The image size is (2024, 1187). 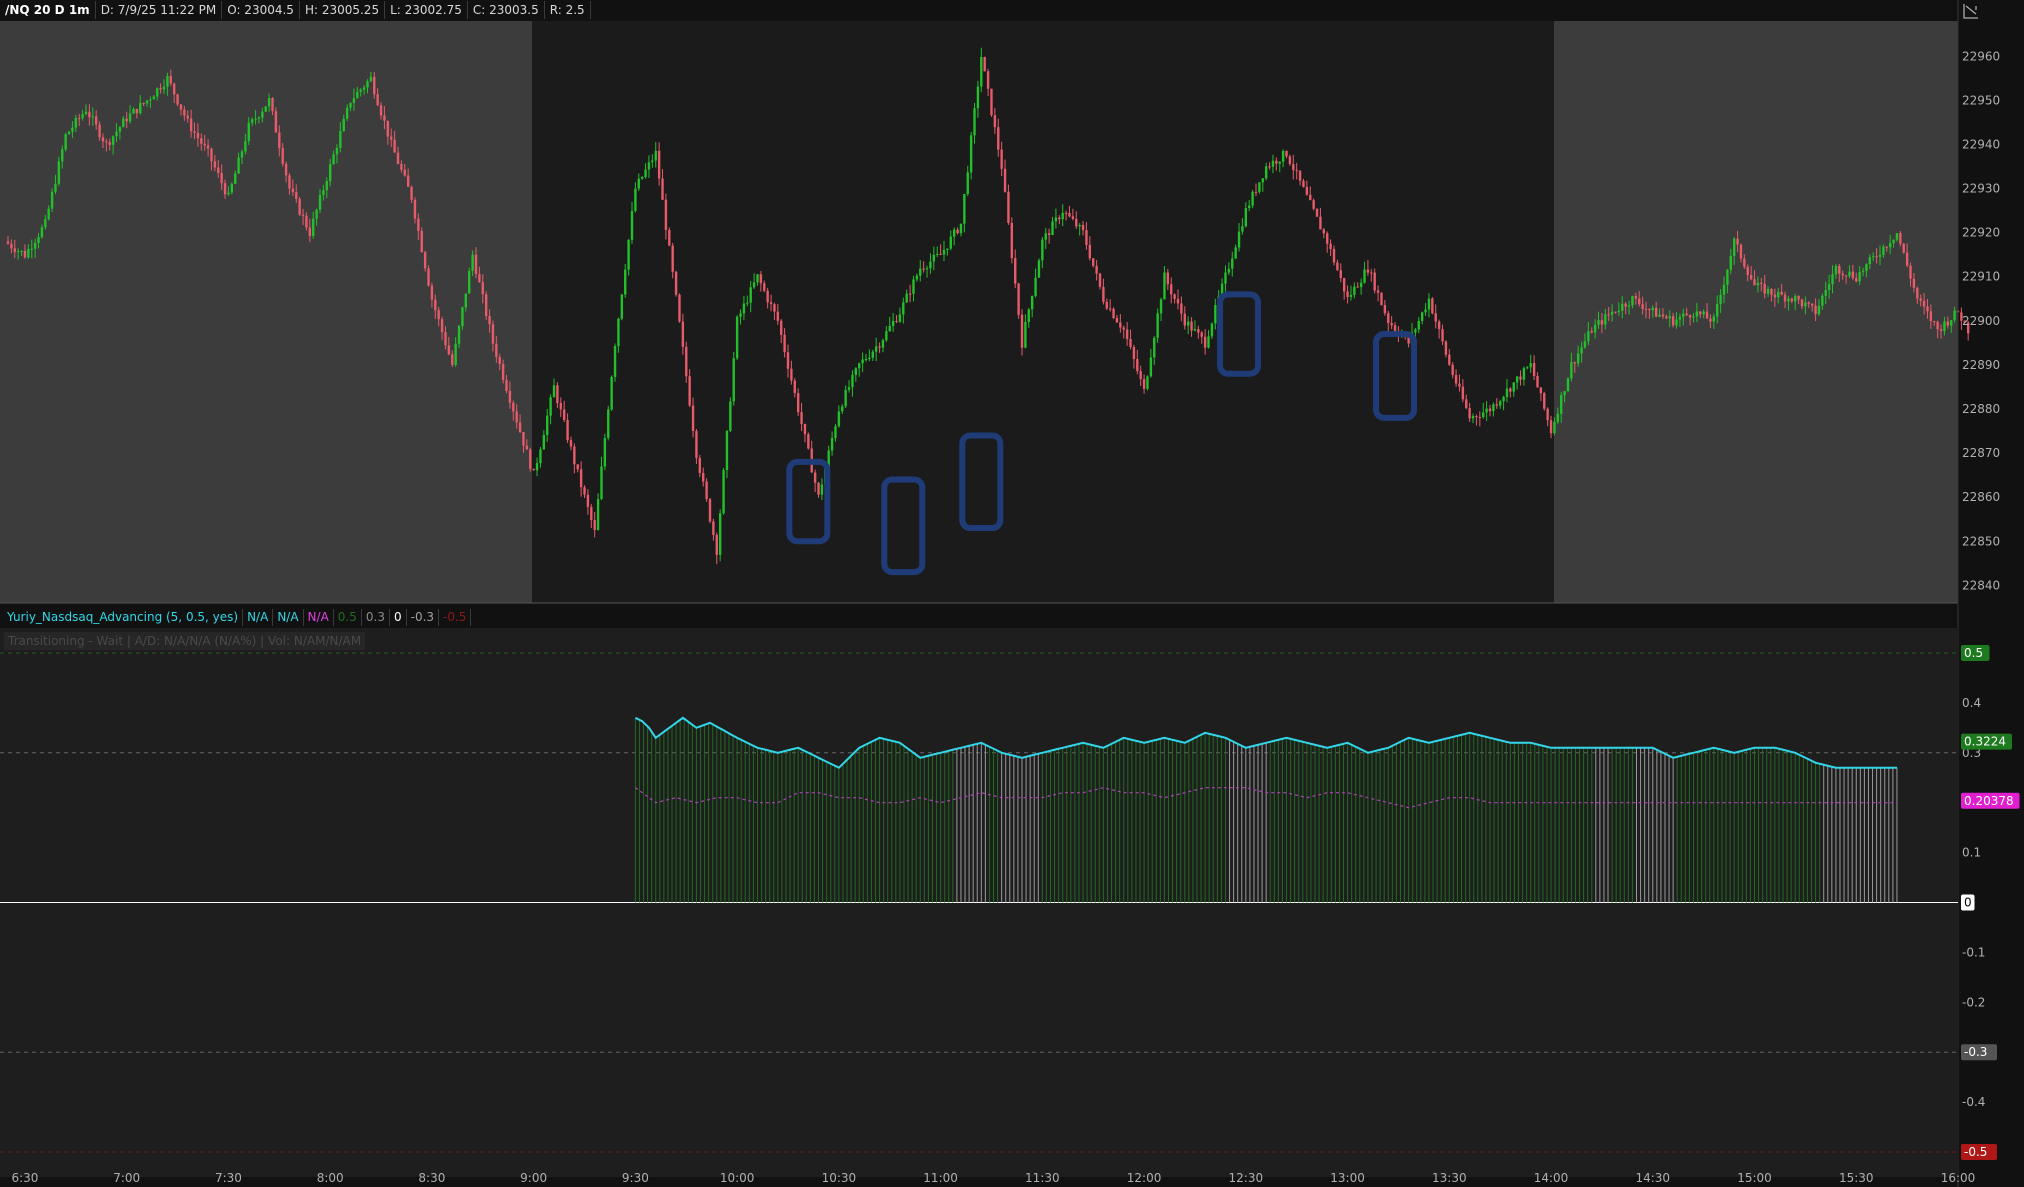 I want to click on indicator-value-4: 0.3, so click(x=376, y=617).